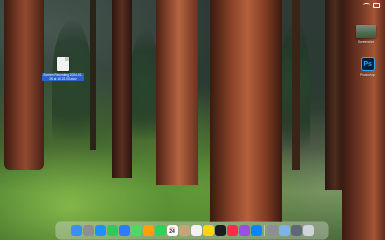  What do you see at coordinates (284, 230) in the screenshot?
I see `preview-icon` at bounding box center [284, 230].